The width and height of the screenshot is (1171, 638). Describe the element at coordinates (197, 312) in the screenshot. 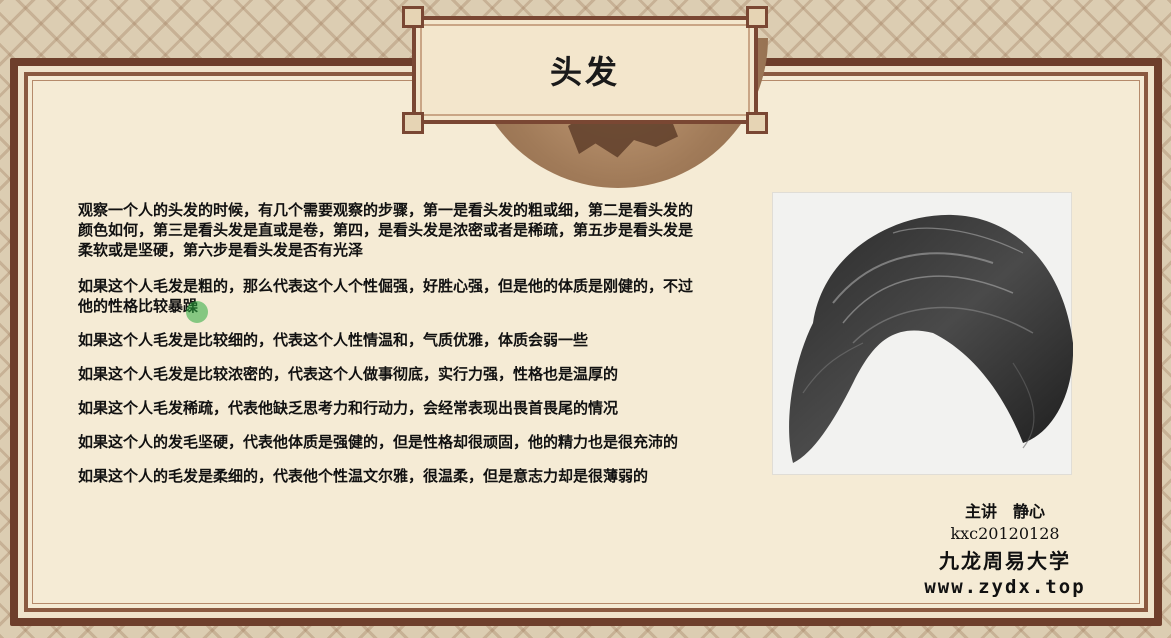

I see `pointer-highlight` at that location.